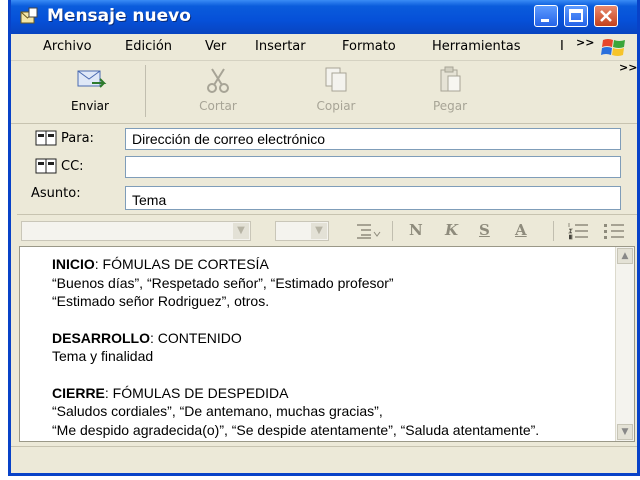  I want to click on inicio-line: “Estimado señor Rodriguez”, otros., so click(161, 301).